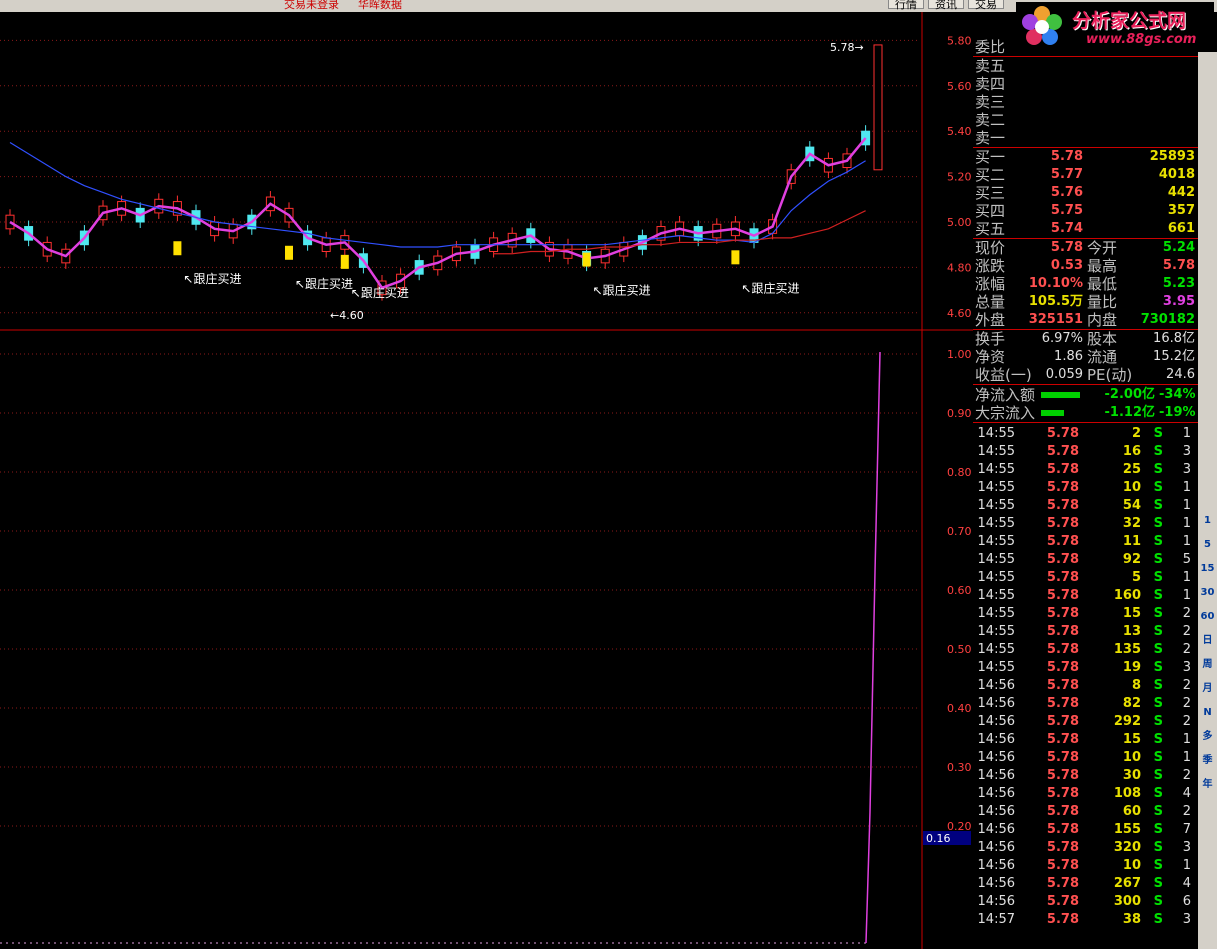  Describe the element at coordinates (1207, 640) in the screenshot. I see `period-button: 日` at that location.